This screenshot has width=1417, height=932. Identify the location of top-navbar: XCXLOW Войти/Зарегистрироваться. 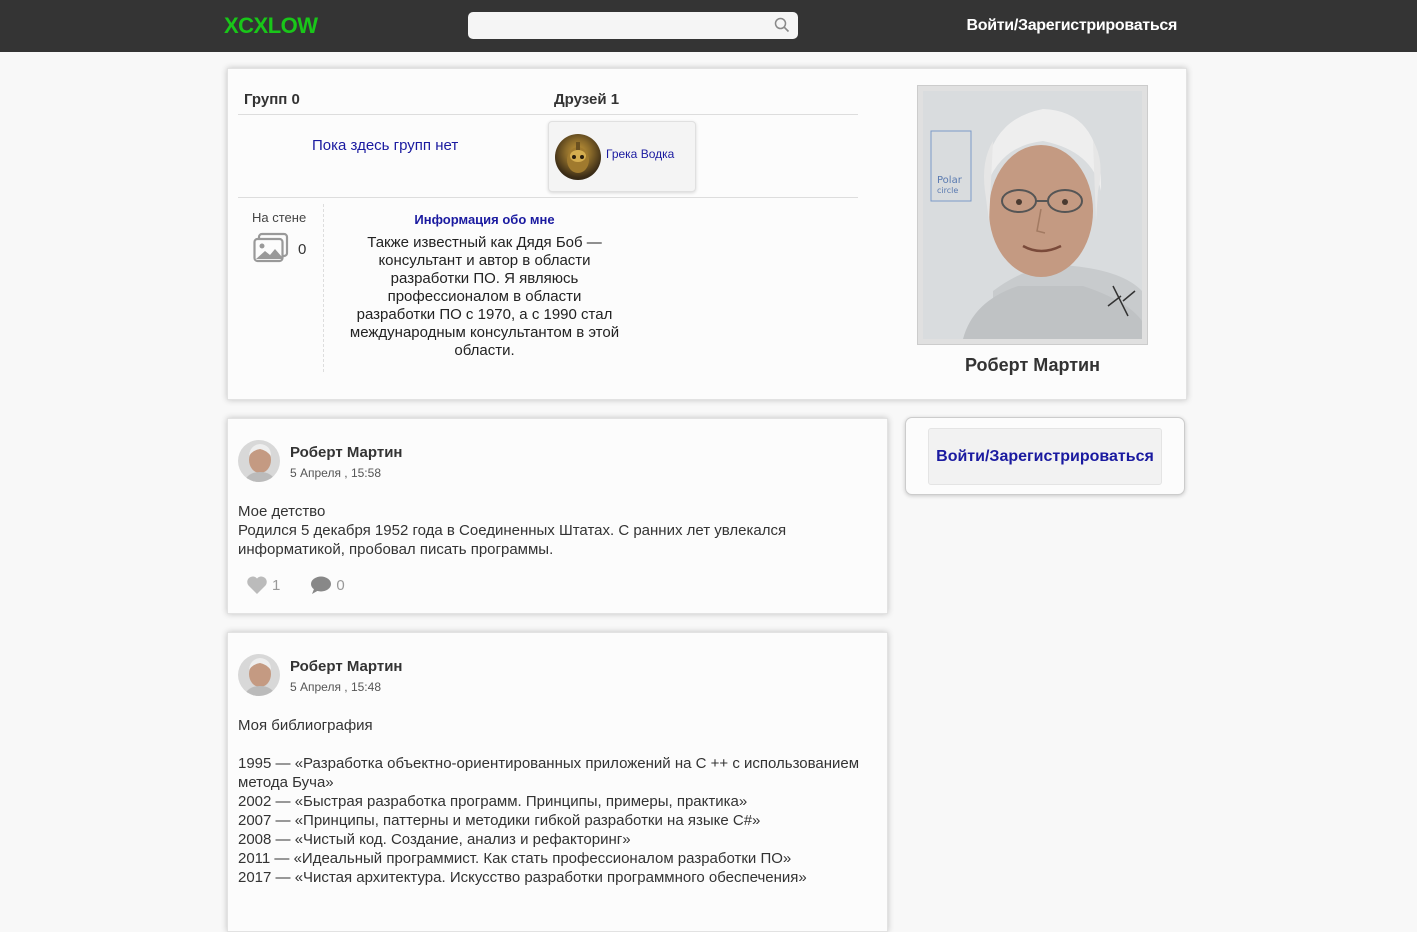
(708, 26).